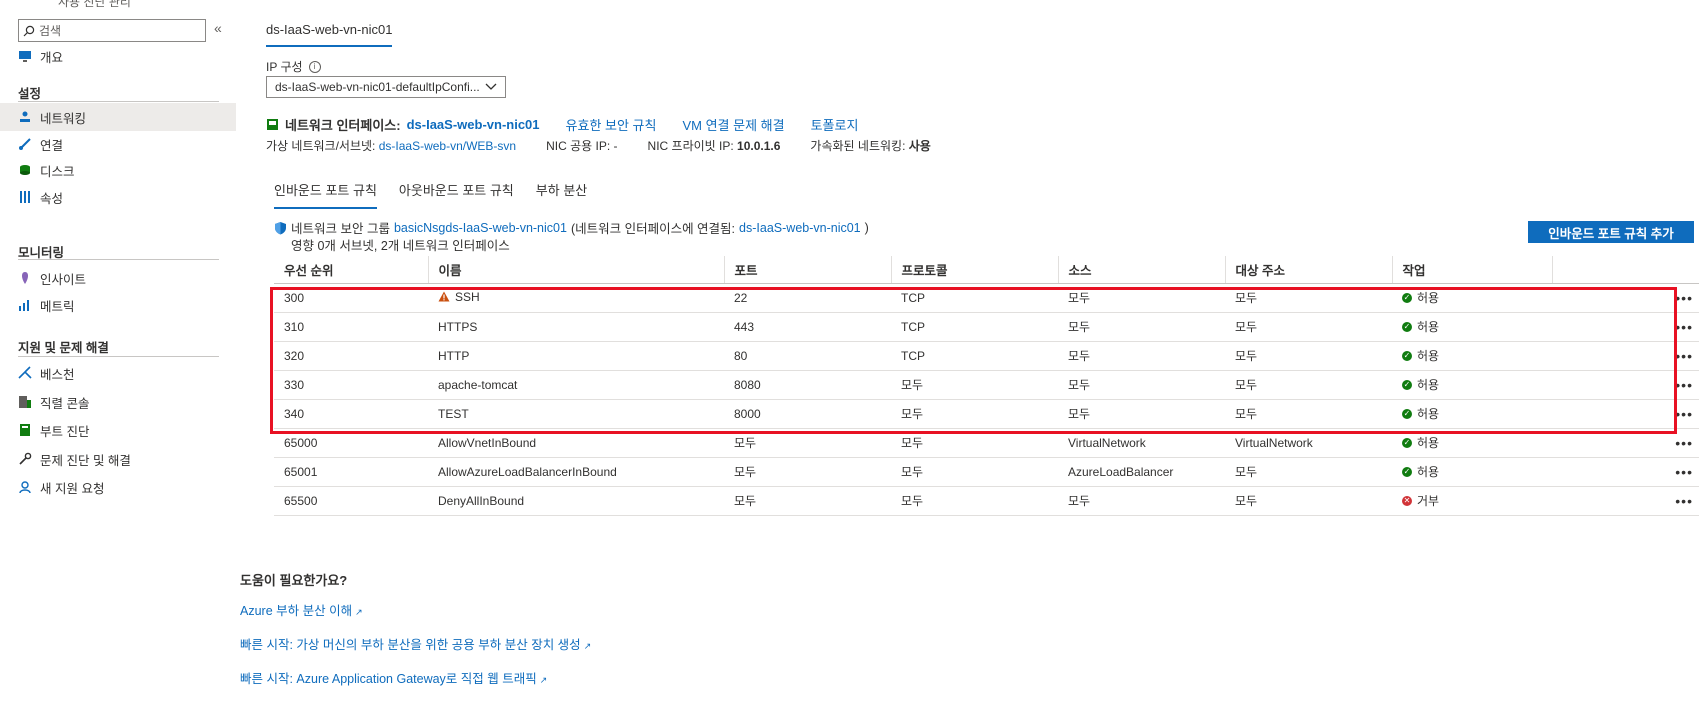 The image size is (1699, 707). Describe the element at coordinates (1472, 270) in the screenshot. I see `column-header-action: 작업` at that location.